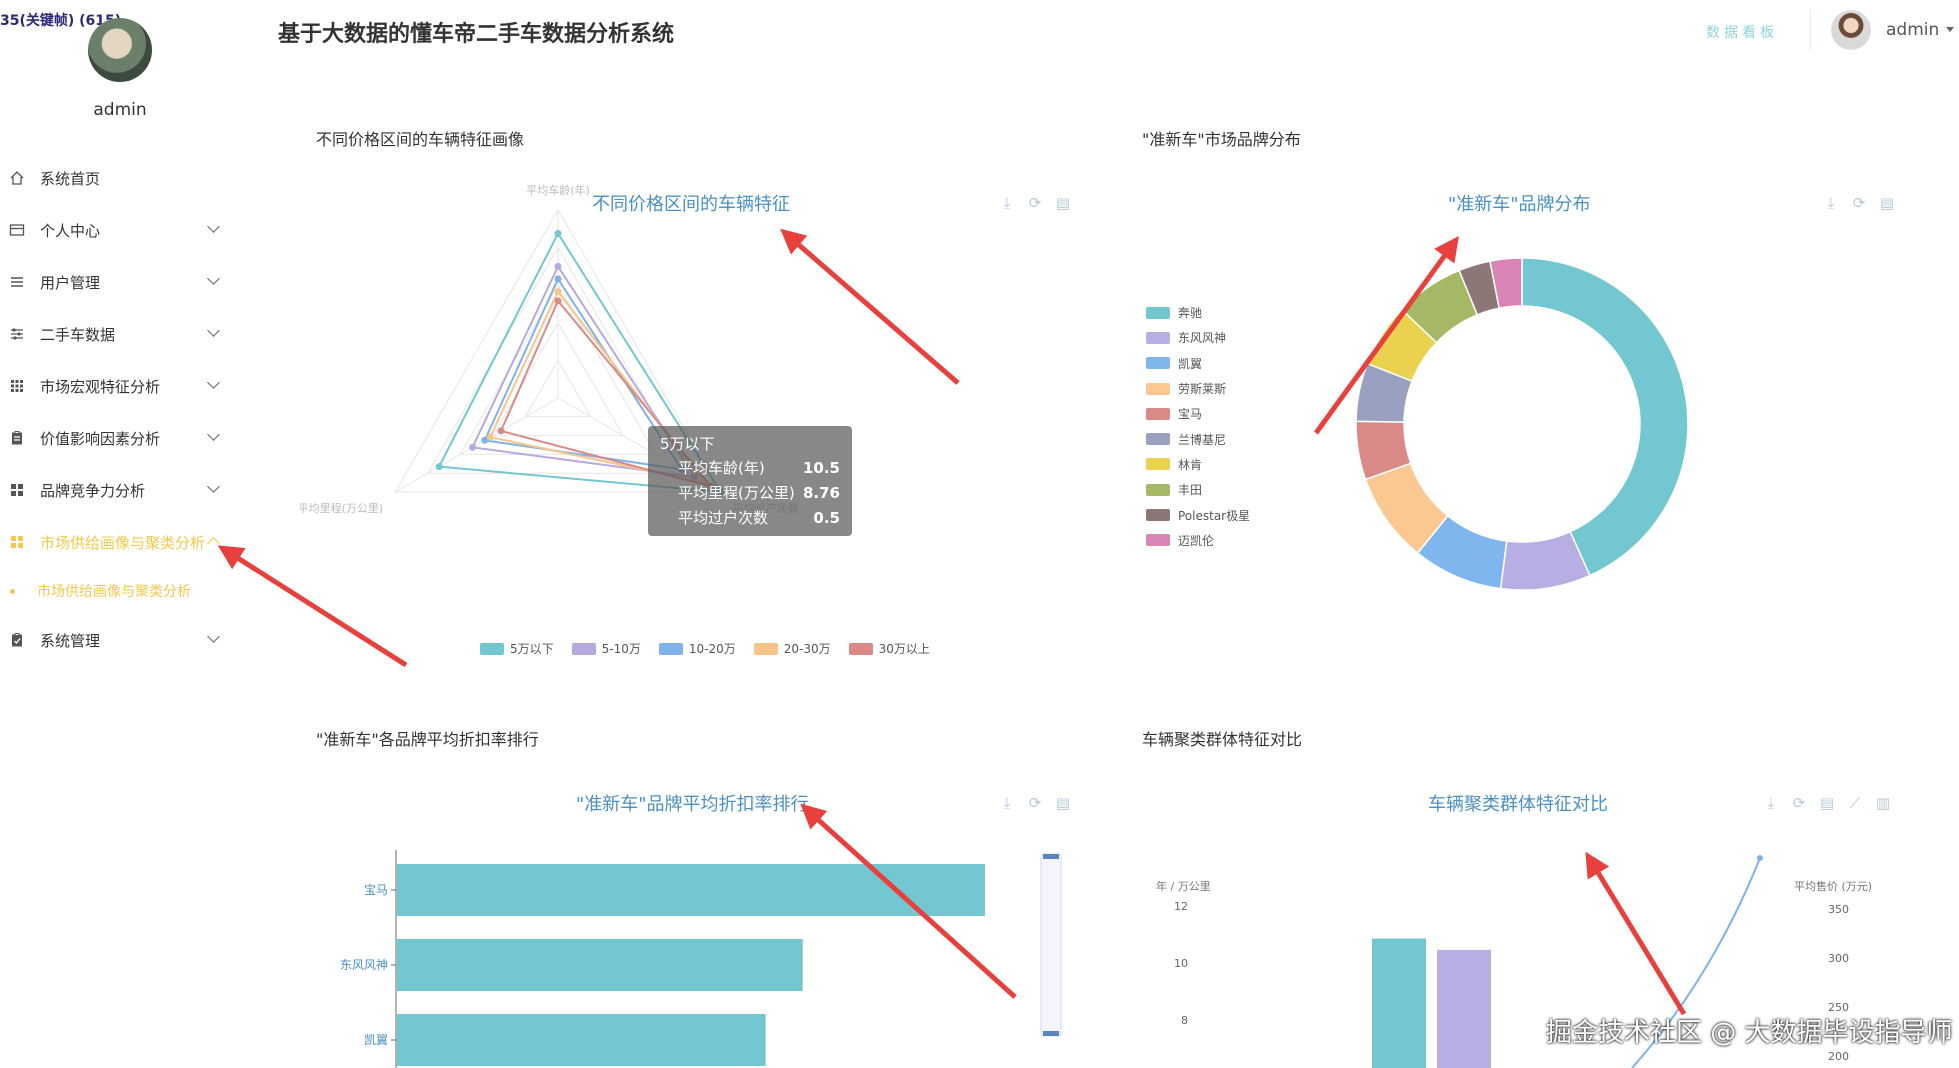 Image resolution: width=1959 pixels, height=1068 pixels. What do you see at coordinates (120, 230) in the screenshot?
I see `sidebar-item-profile: 个人中心` at bounding box center [120, 230].